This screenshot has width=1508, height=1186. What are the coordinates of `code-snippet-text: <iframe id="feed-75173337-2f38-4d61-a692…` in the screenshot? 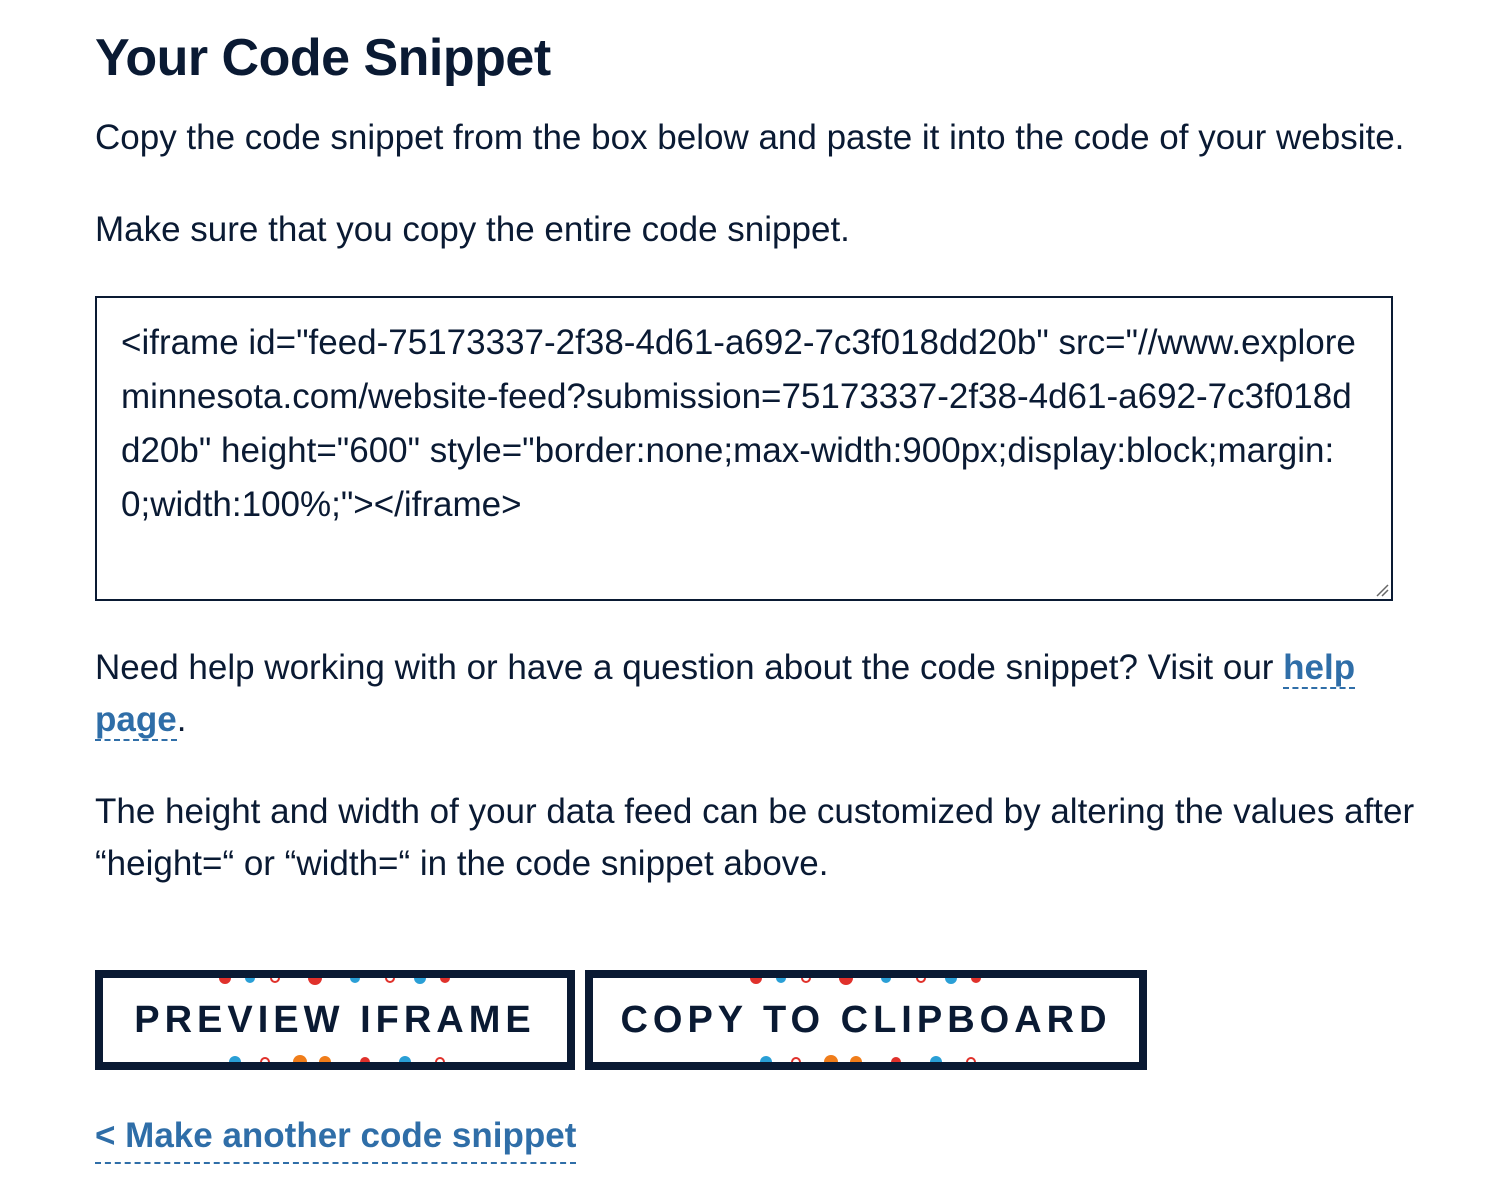 It's located at (741, 424).